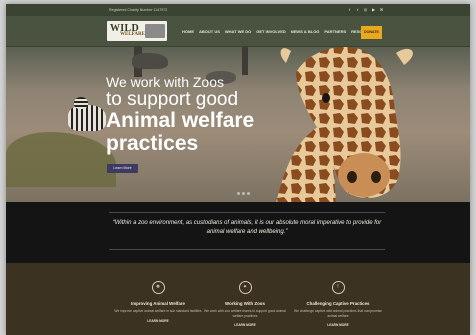 The width and height of the screenshot is (476, 335). What do you see at coordinates (132, 34) in the screenshot?
I see `logo-subtext: WELFARE` at bounding box center [132, 34].